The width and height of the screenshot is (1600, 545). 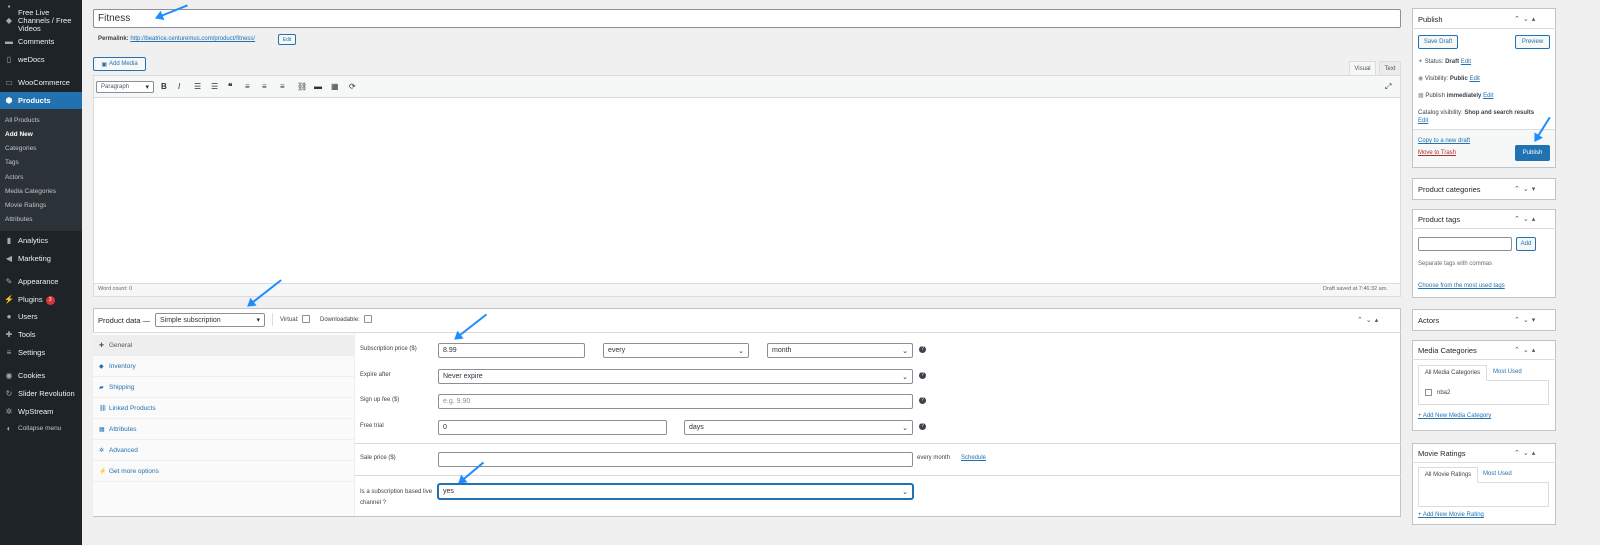 I want to click on numbered-list-icon: ☰, so click(x=214, y=86).